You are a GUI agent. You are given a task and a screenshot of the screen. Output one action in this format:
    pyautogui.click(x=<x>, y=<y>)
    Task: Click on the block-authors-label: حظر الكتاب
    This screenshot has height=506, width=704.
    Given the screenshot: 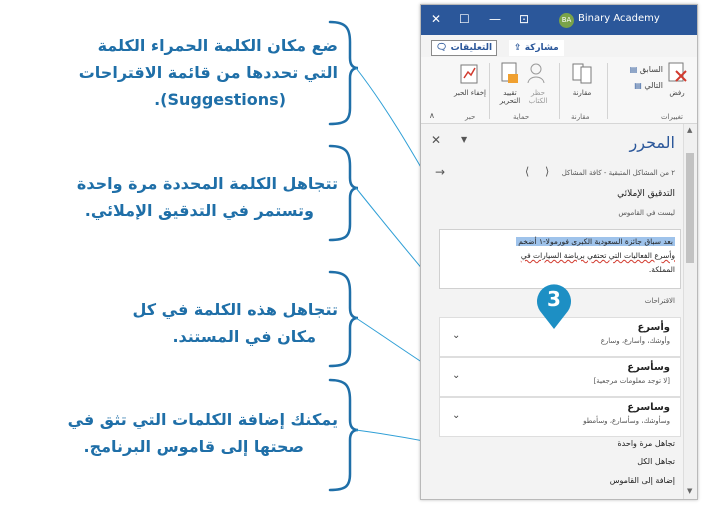 What is the action you would take?
    pyautogui.click(x=538, y=97)
    